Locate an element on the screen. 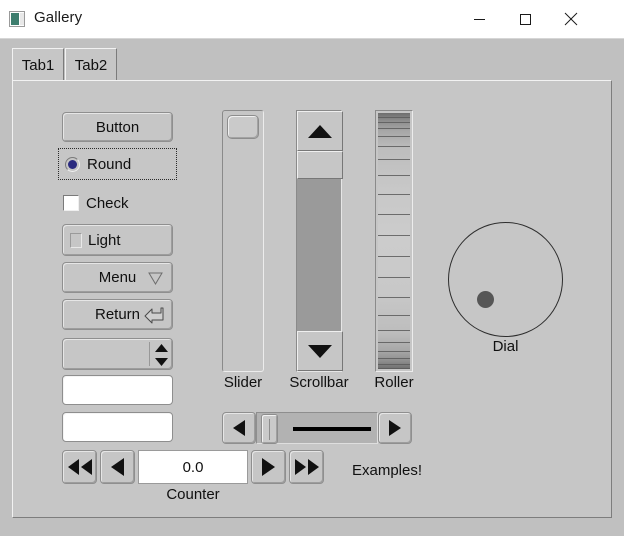  hslider-track is located at coordinates (317, 428).